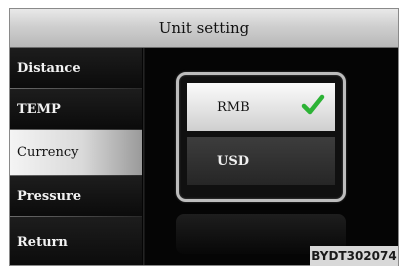 The image size is (401, 268). What do you see at coordinates (144, 156) in the screenshot?
I see `panel-divider` at bounding box center [144, 156].